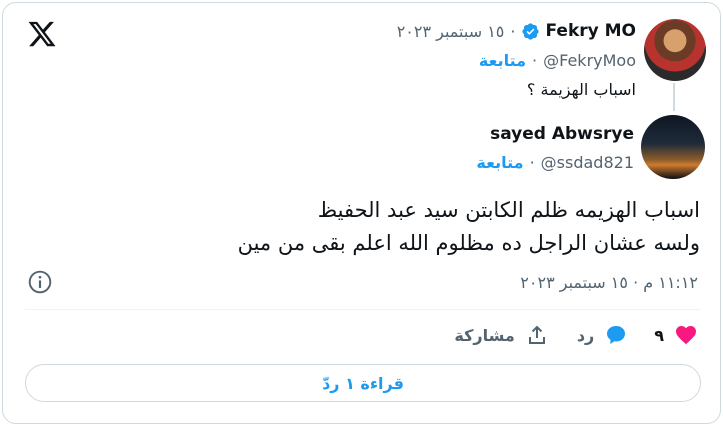 This screenshot has width=723, height=432. I want to click on action-bar: ٩ رد مشاركة, so click(576, 335).